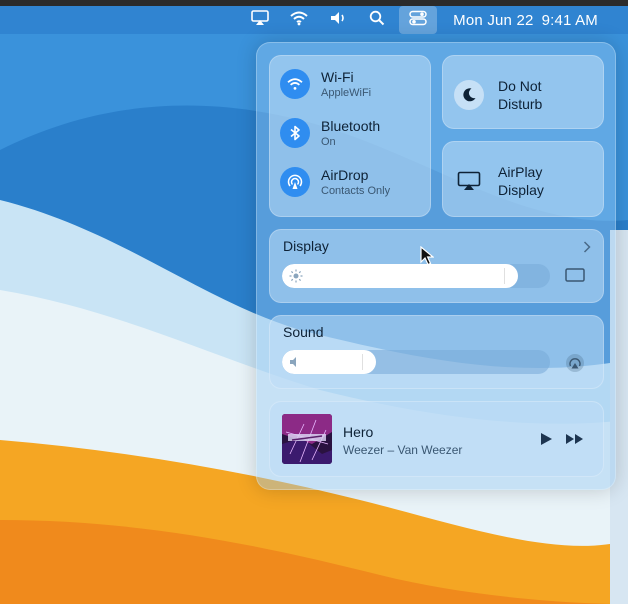 This screenshot has height=604, width=628. What do you see at coordinates (575, 365) in the screenshot?
I see `airplay-audio-icon` at bounding box center [575, 365].